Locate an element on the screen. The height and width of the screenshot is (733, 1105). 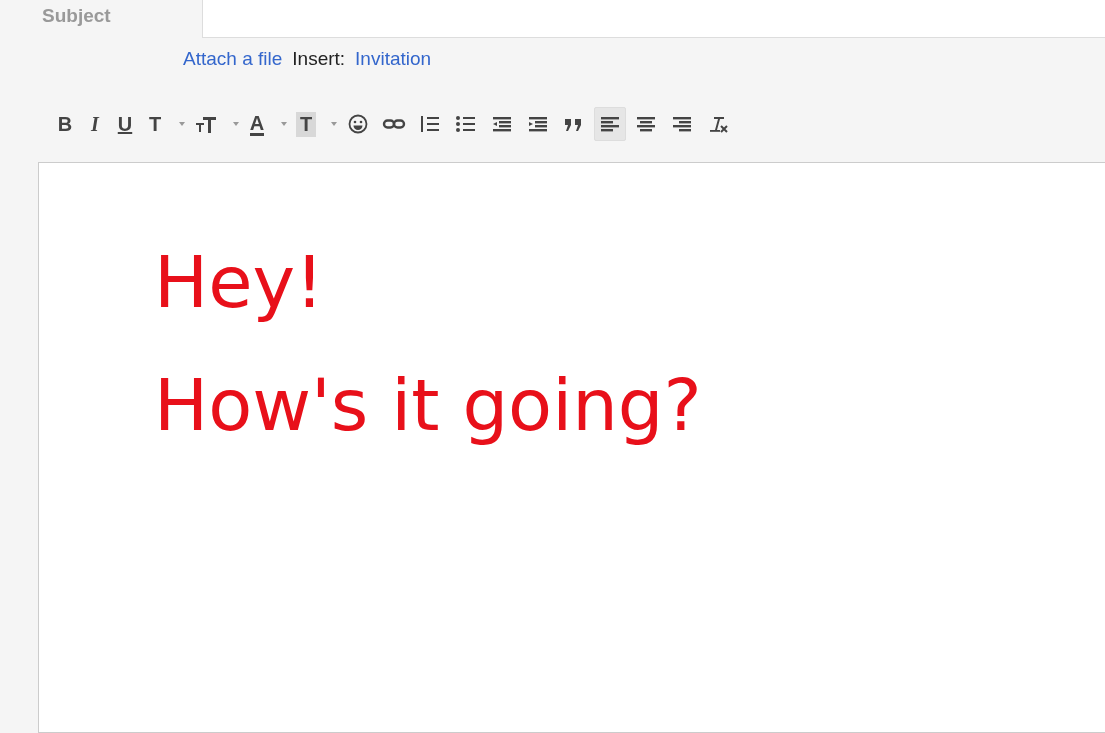
font-size-icon is located at coordinates (206, 124).